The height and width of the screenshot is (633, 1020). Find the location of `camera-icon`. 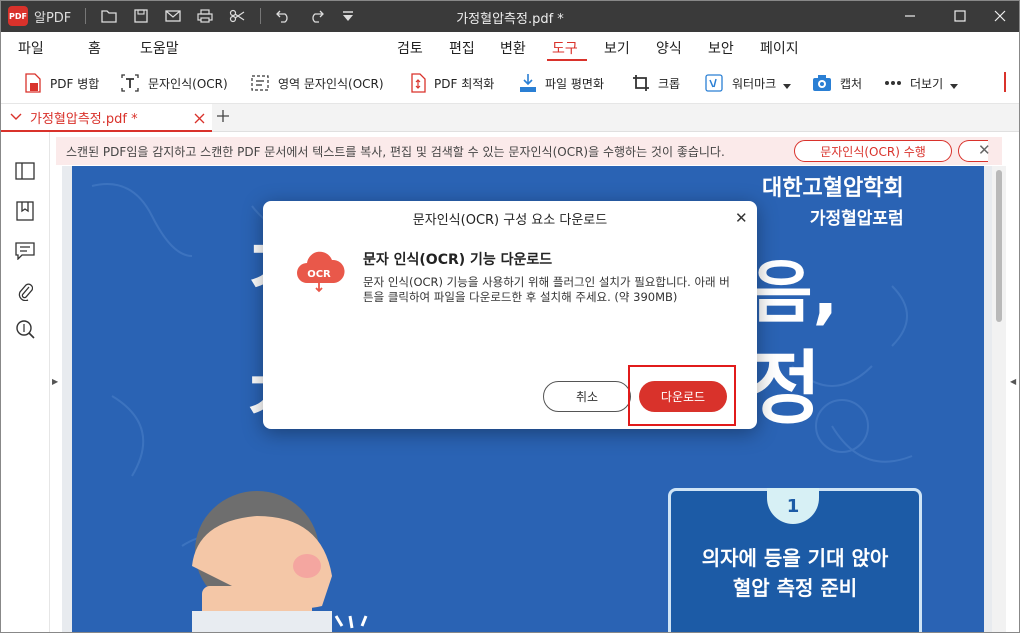

camera-icon is located at coordinates (822, 83).